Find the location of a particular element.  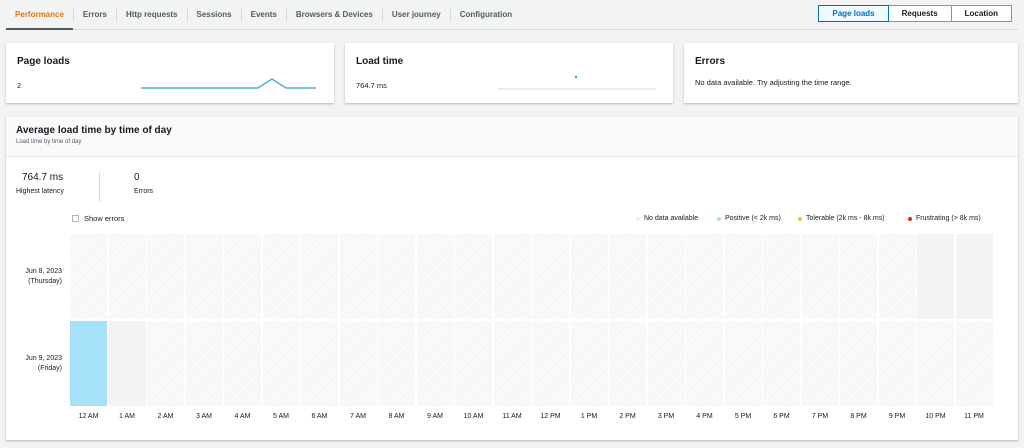

hour-label: 3 PM is located at coordinates (666, 416).